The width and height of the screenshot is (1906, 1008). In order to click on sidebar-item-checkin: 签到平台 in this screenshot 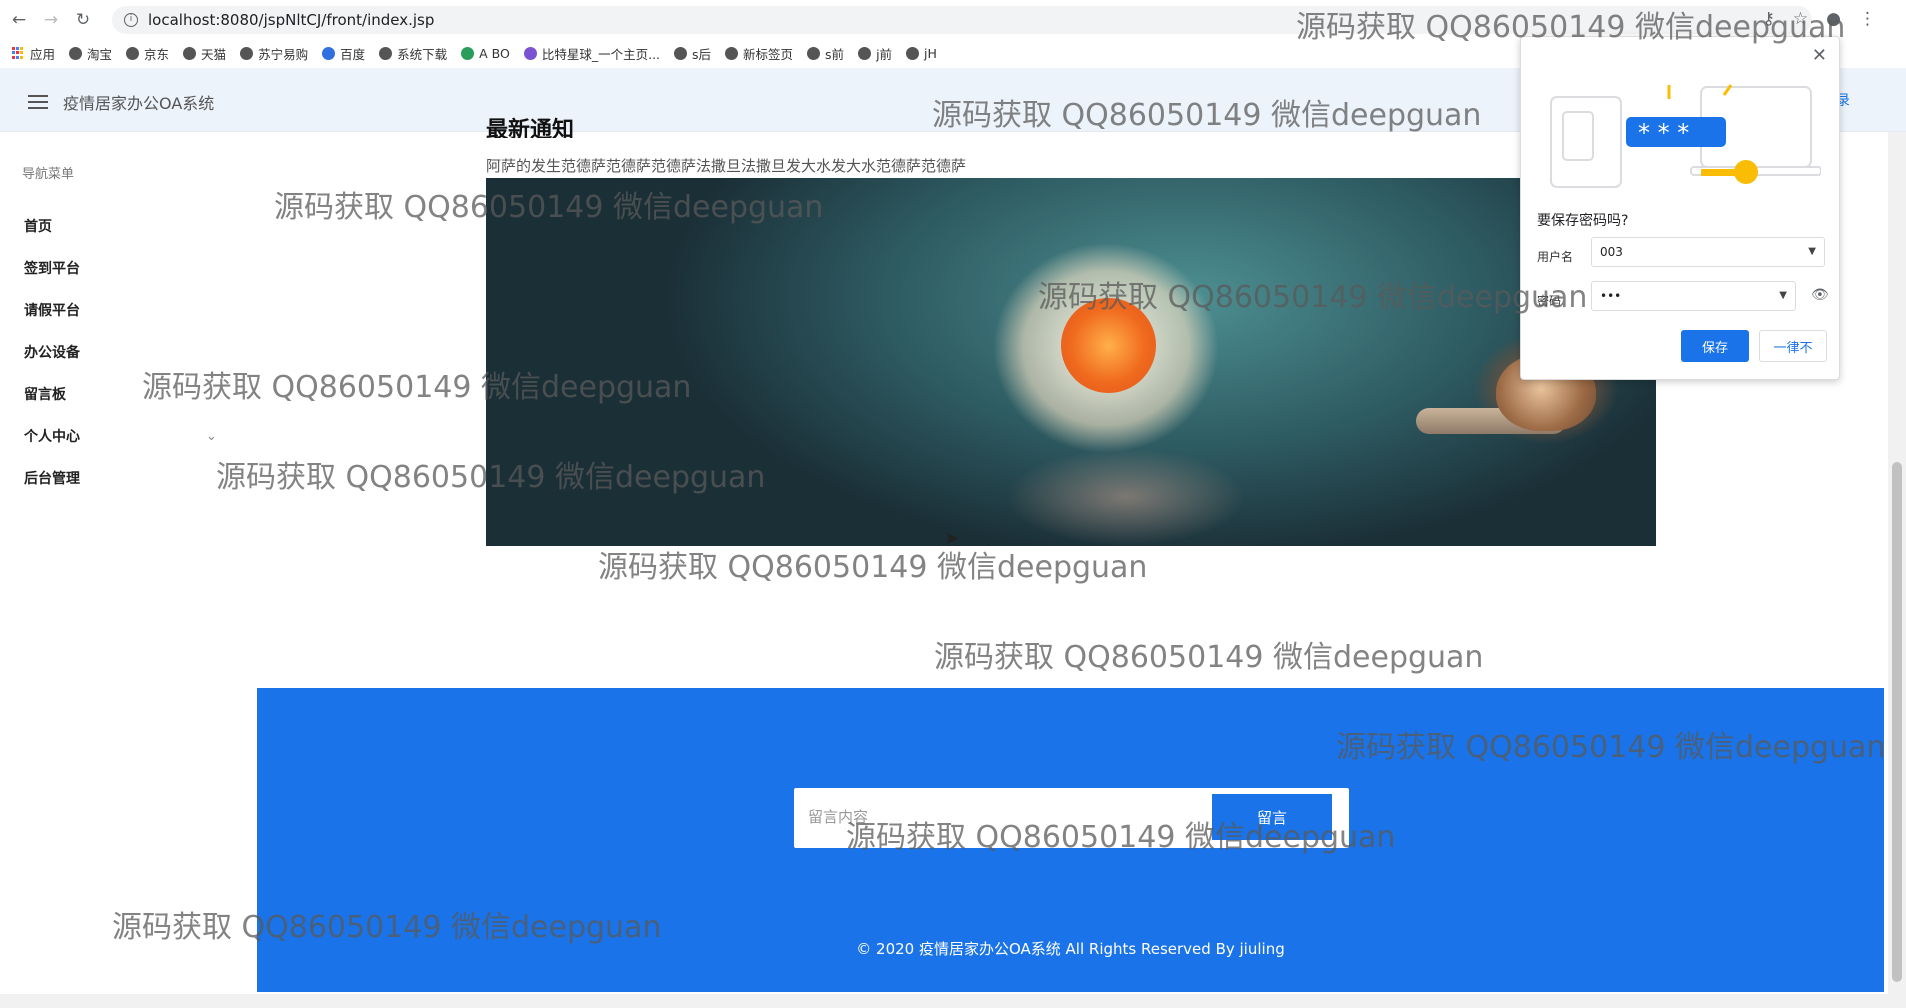, I will do `click(52, 268)`.